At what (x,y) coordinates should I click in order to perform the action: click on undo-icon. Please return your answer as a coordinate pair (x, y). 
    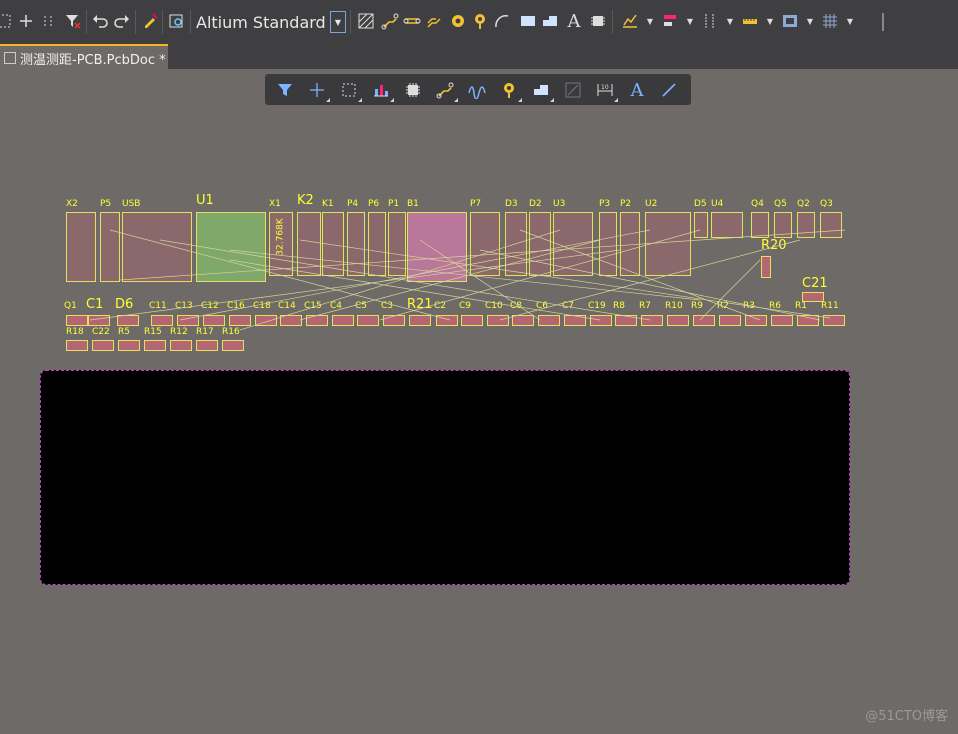
    Looking at the image, I should click on (100, 21).